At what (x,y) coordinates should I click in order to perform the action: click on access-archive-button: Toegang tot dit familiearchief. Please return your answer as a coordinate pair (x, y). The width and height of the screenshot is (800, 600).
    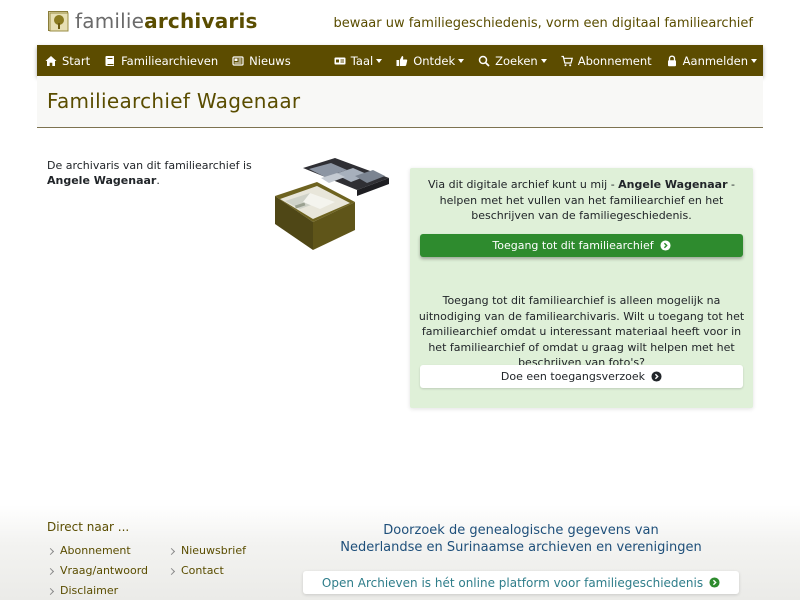
    Looking at the image, I should click on (581, 245).